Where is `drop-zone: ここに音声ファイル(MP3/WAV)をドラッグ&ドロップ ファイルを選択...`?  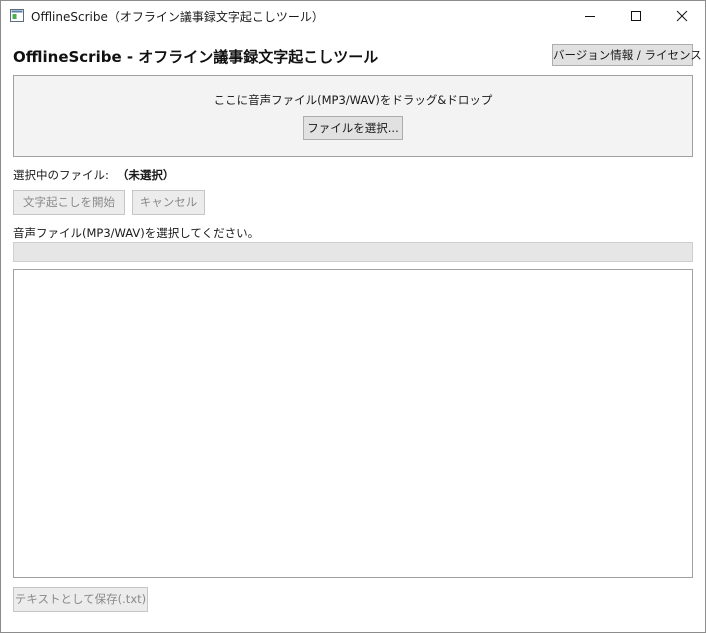
drop-zone: ここに音声ファイル(MP3/WAV)をドラッグ&ドロップ ファイルを選択... is located at coordinates (353, 116).